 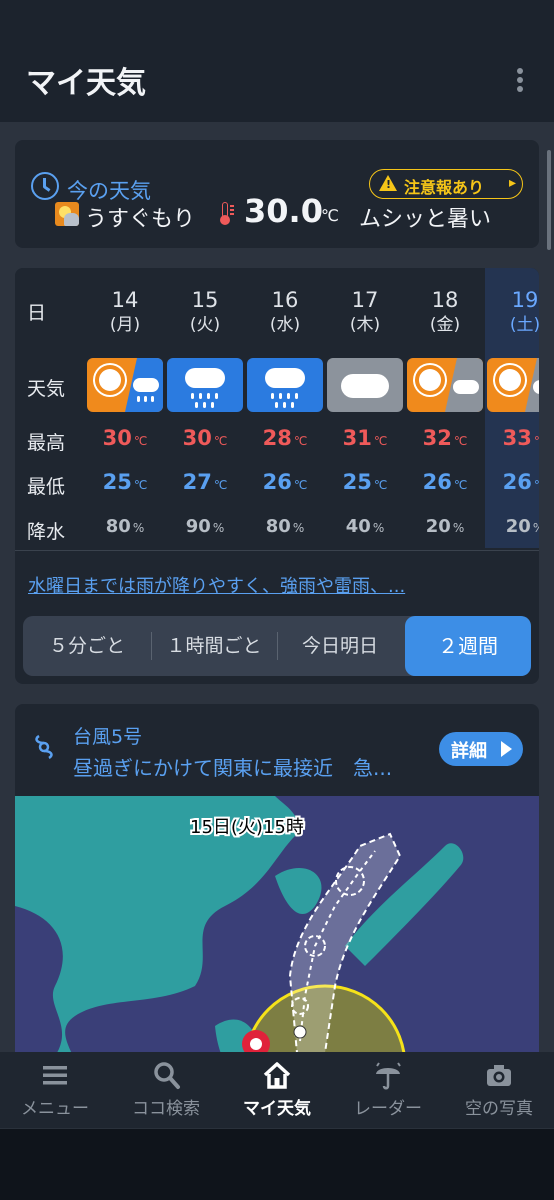 What do you see at coordinates (499, 1109) in the screenshot?
I see `nav-label: 空の写真` at bounding box center [499, 1109].